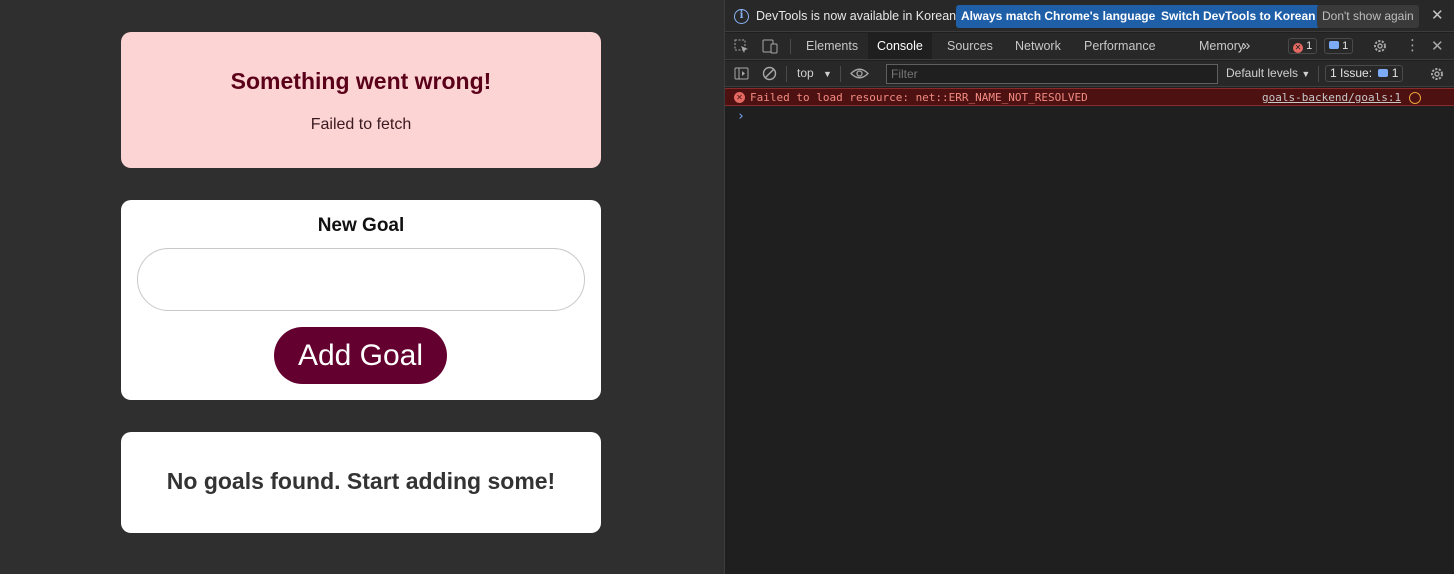 This screenshot has height=574, width=1454. What do you see at coordinates (832, 46) in the screenshot?
I see `tab-elements: Elements` at bounding box center [832, 46].